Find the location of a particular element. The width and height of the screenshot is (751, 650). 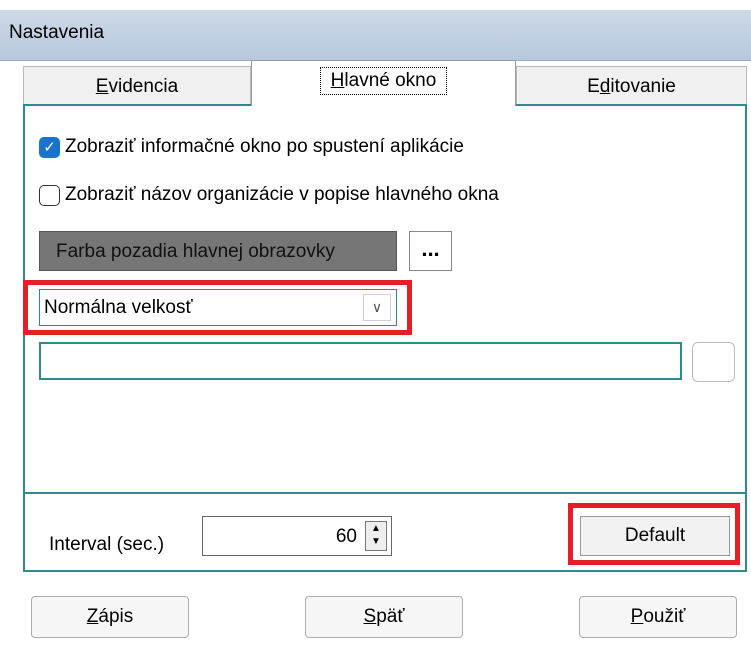

window-size-select: Normálna velkosť ∨ is located at coordinates (218, 307).